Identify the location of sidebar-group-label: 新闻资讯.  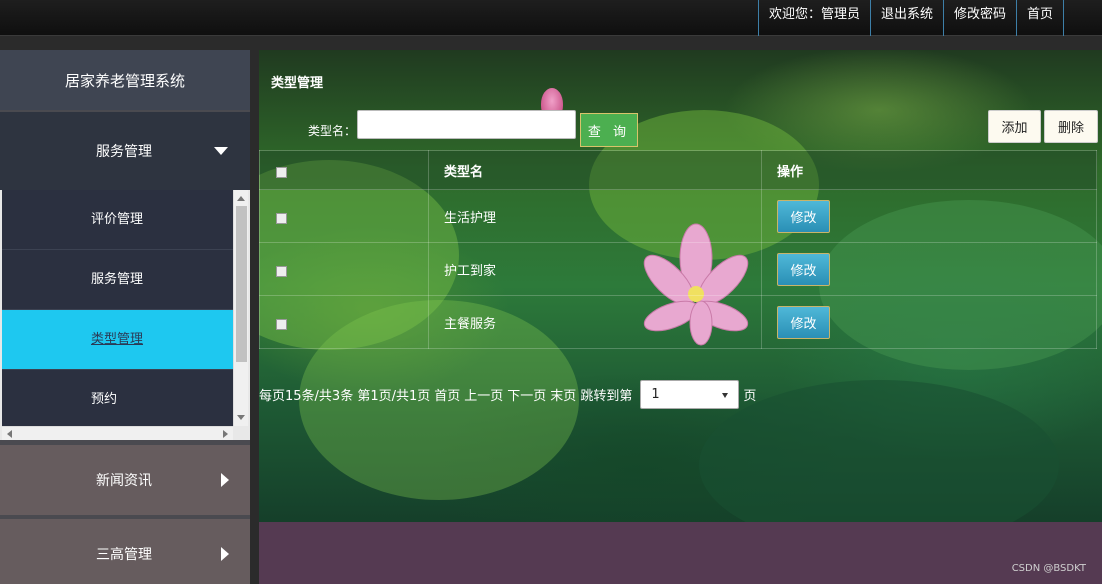
(124, 481).